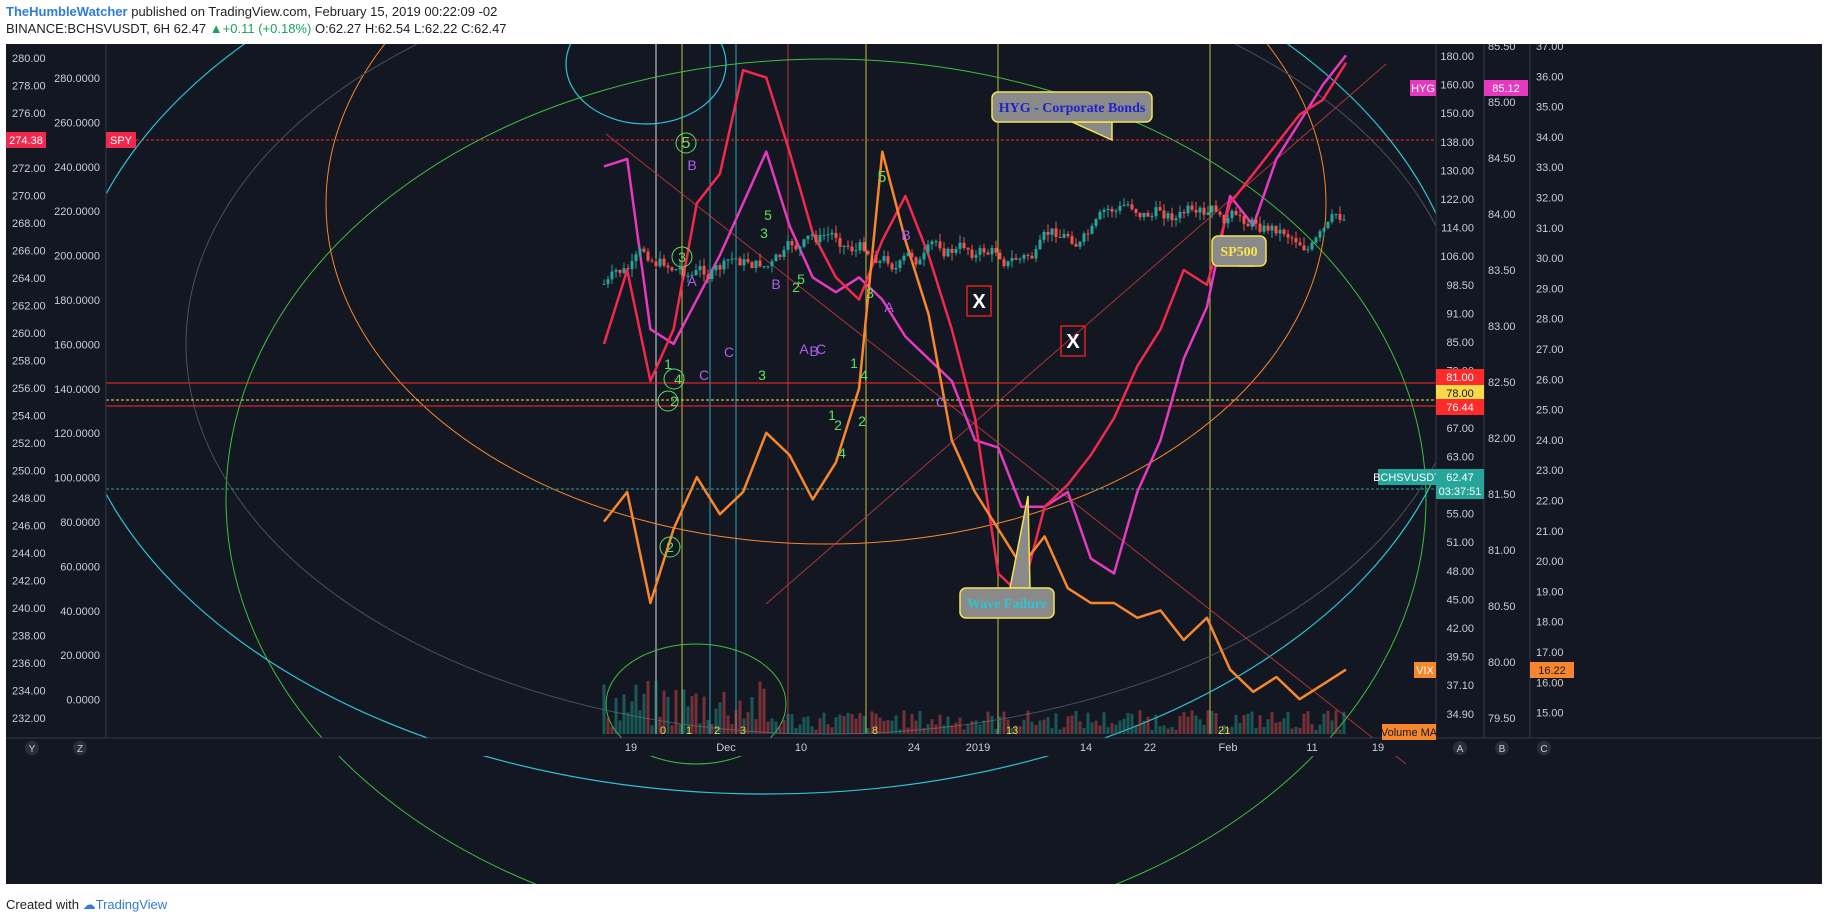 This screenshot has height=922, width=1828. What do you see at coordinates (1550, 168) in the screenshot?
I see `tick-label-right: 33.00` at bounding box center [1550, 168].